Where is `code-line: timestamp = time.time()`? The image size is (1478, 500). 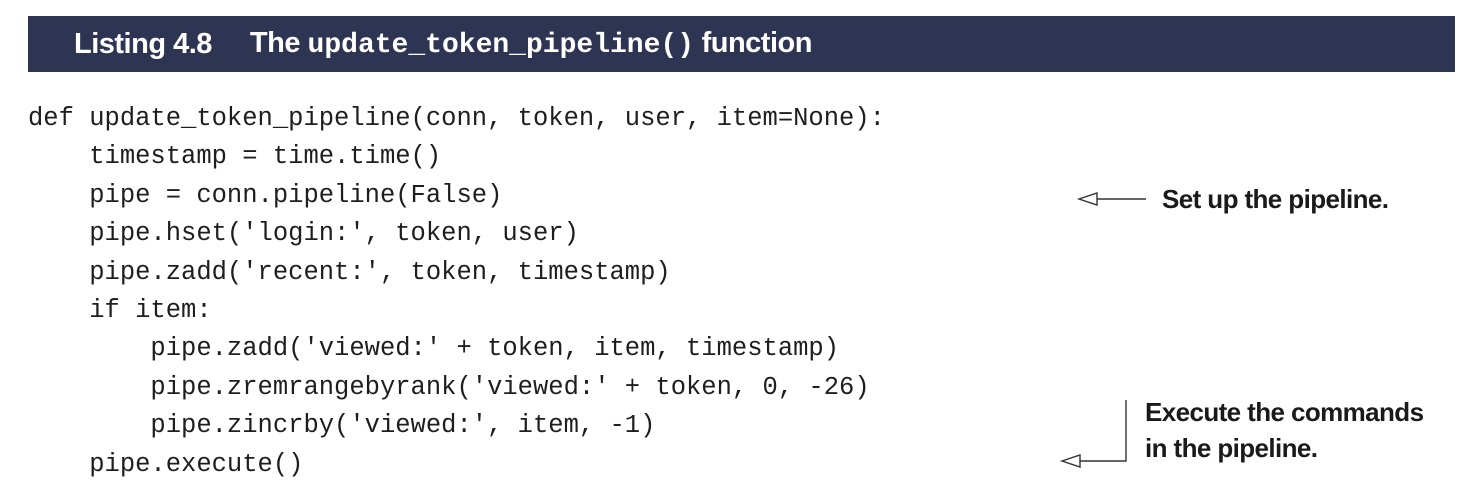
code-line: timestamp = time.time() is located at coordinates (235, 157).